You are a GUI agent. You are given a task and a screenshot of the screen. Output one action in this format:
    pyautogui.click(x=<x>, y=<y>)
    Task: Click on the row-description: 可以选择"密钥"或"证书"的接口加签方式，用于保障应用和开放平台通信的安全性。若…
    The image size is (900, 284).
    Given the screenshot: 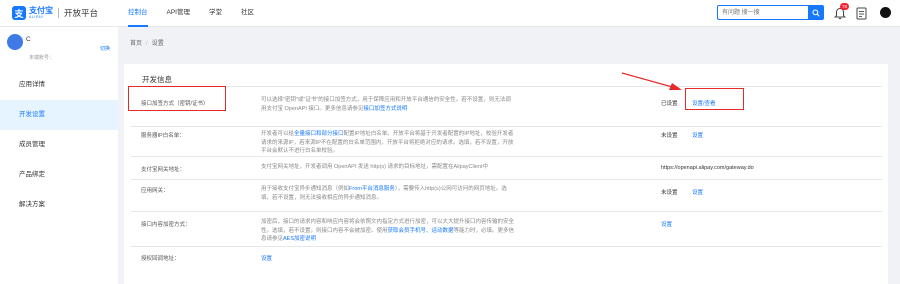 What is the action you would take?
    pyautogui.click(x=386, y=104)
    